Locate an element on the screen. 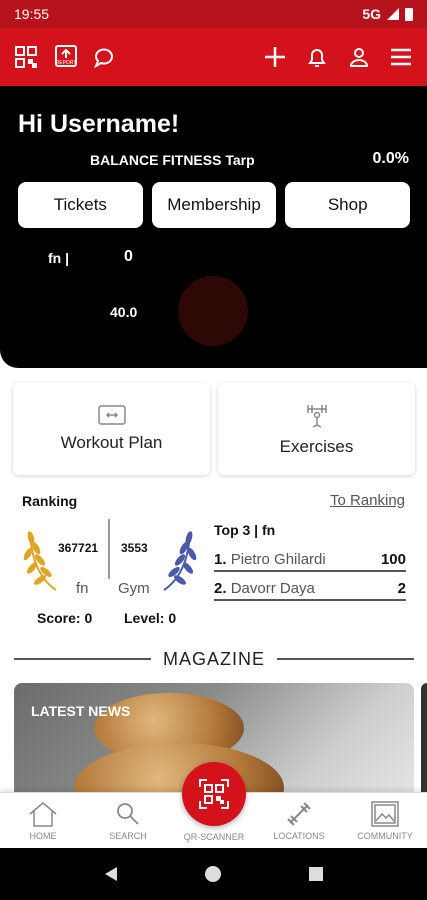  battery-icon is located at coordinates (409, 14).